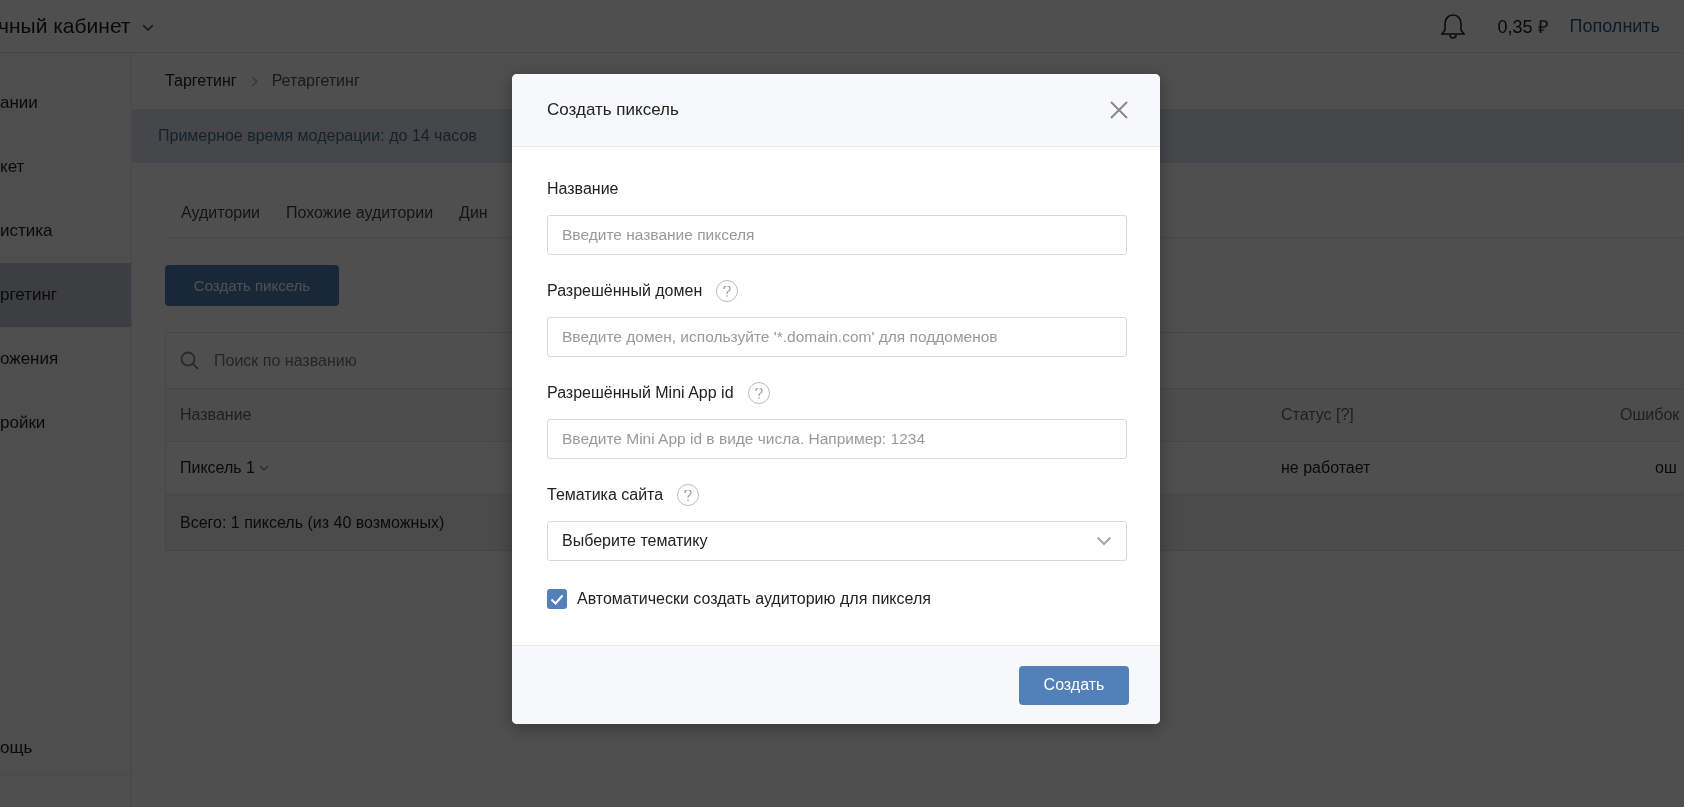  Describe the element at coordinates (754, 599) in the screenshot. I see `checkbox-label: Автоматически создать аудиторию для пикселя` at that location.